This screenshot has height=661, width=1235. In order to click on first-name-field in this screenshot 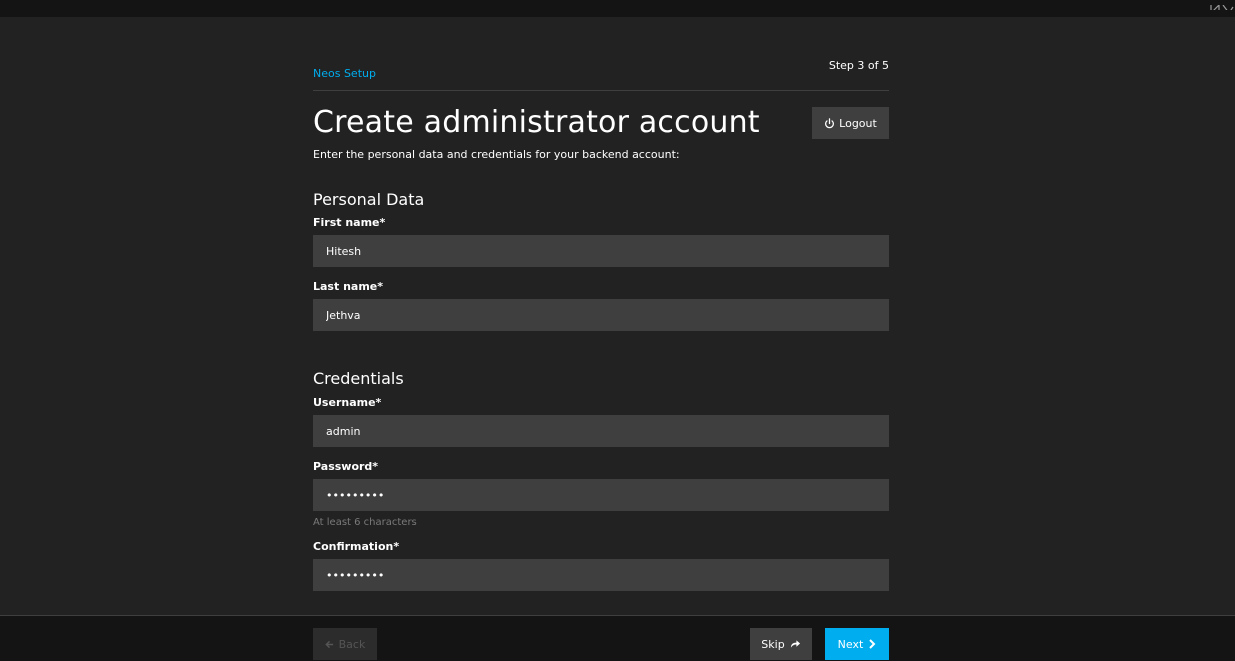, I will do `click(601, 251)`.